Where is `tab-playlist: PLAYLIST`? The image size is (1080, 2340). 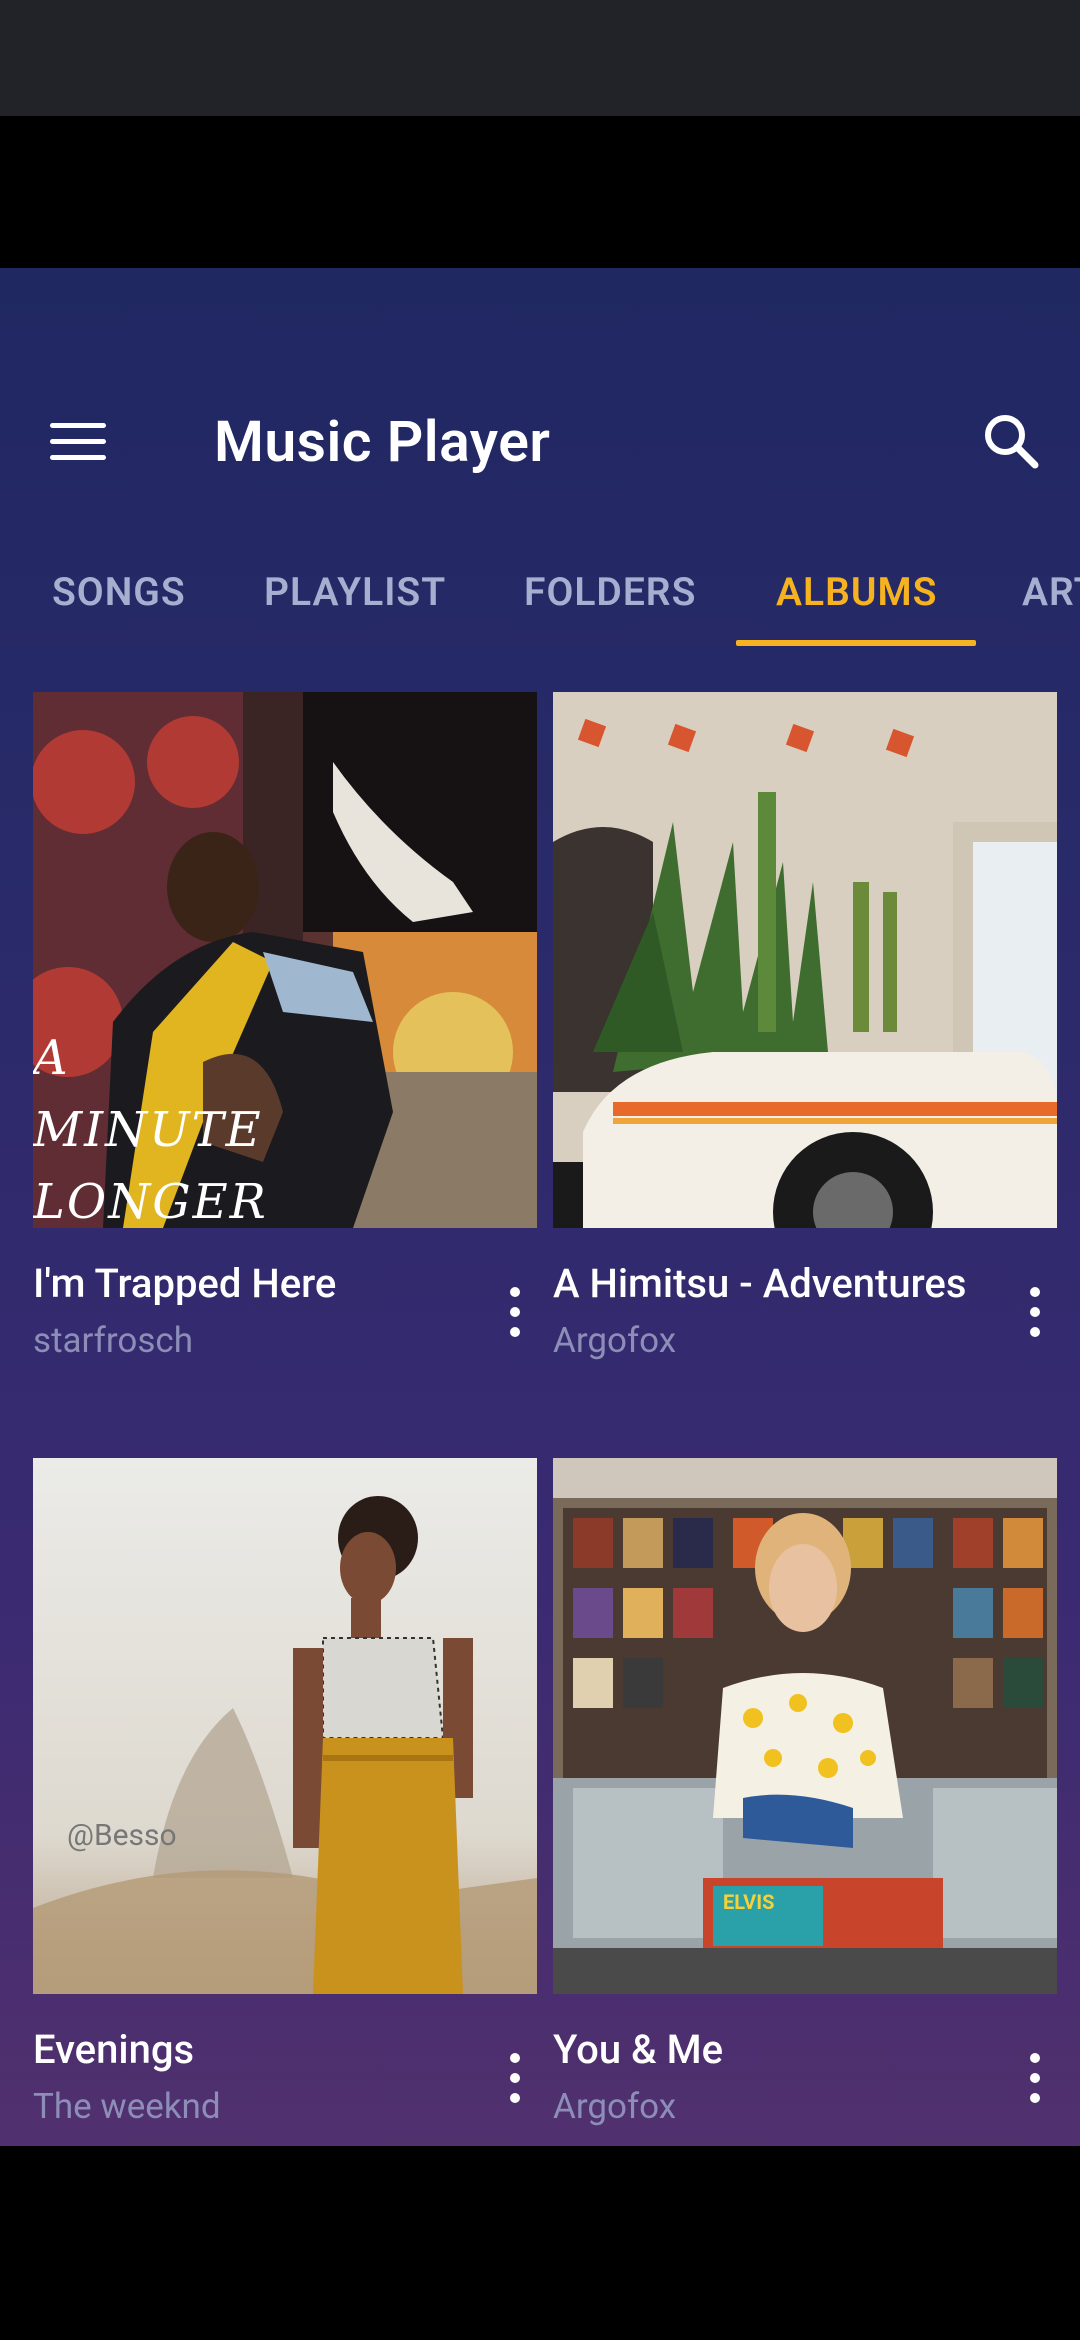 tab-playlist: PLAYLIST is located at coordinates (355, 592).